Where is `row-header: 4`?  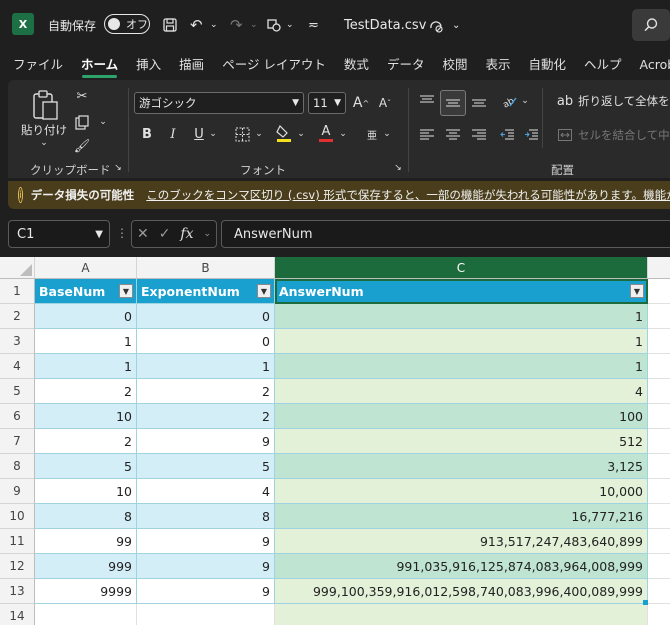 row-header: 4 is located at coordinates (17, 366).